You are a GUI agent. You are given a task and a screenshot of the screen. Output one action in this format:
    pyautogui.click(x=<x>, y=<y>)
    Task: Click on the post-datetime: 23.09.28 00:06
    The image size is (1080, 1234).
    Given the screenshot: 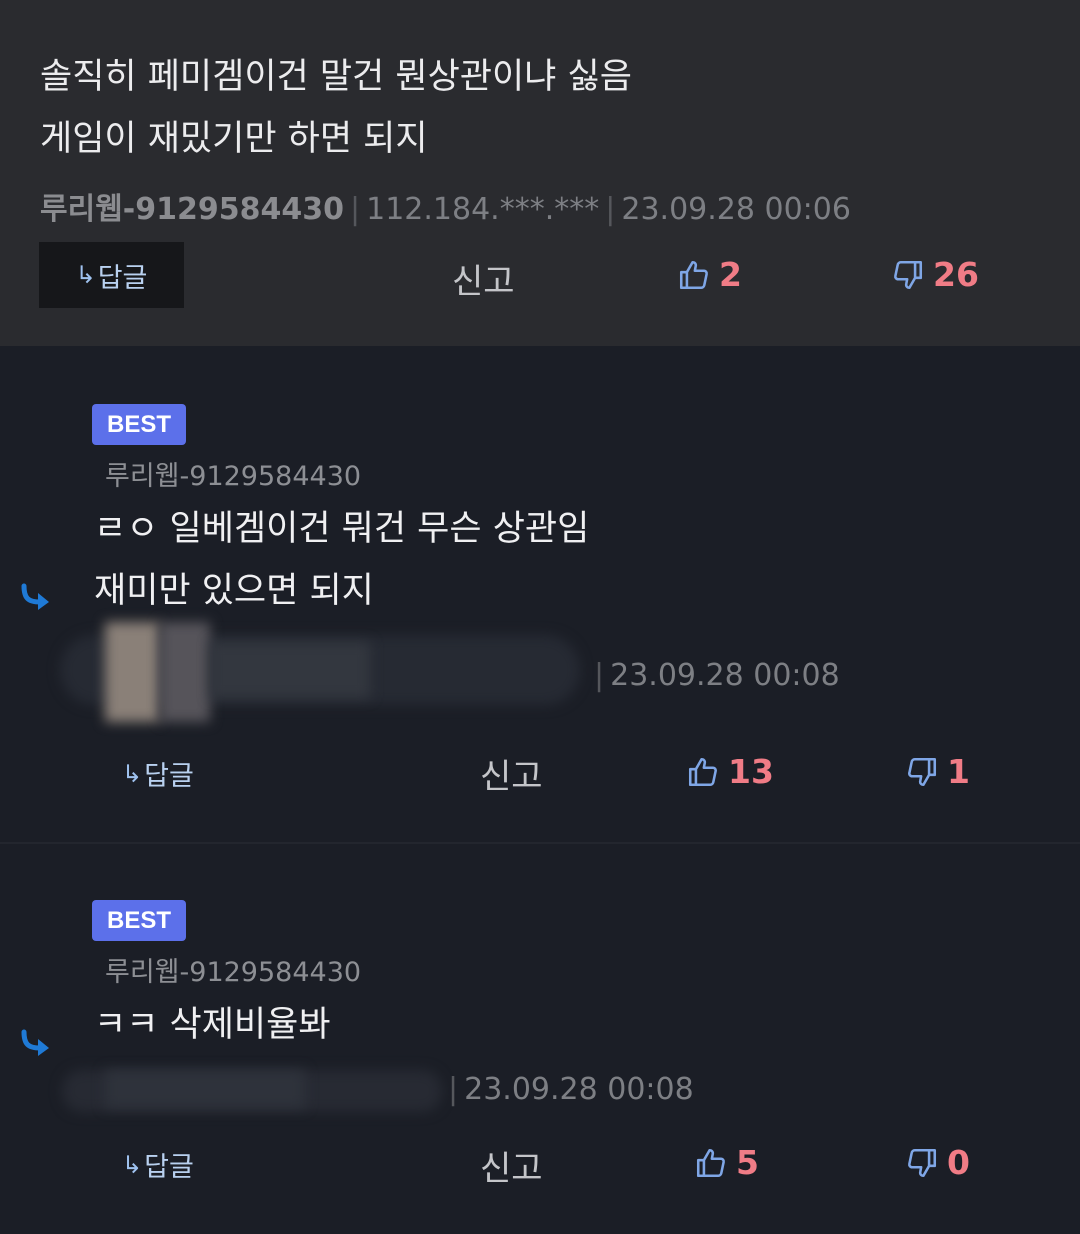 What is the action you would take?
    pyautogui.click(x=736, y=209)
    